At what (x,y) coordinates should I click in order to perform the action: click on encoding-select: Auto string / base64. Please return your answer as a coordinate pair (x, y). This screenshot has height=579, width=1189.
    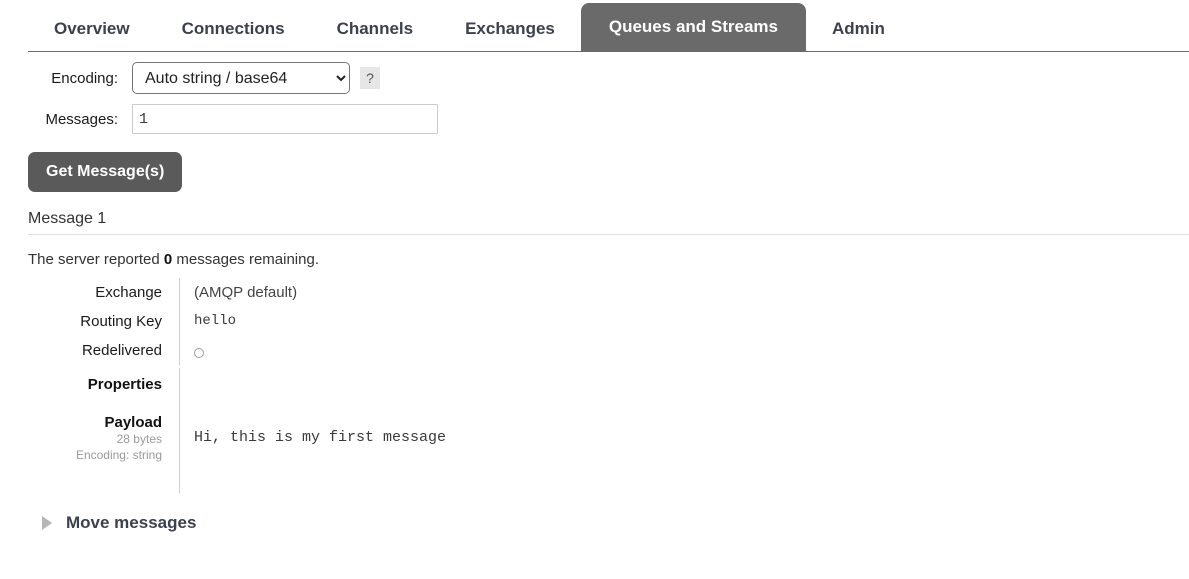
    Looking at the image, I should click on (241, 78).